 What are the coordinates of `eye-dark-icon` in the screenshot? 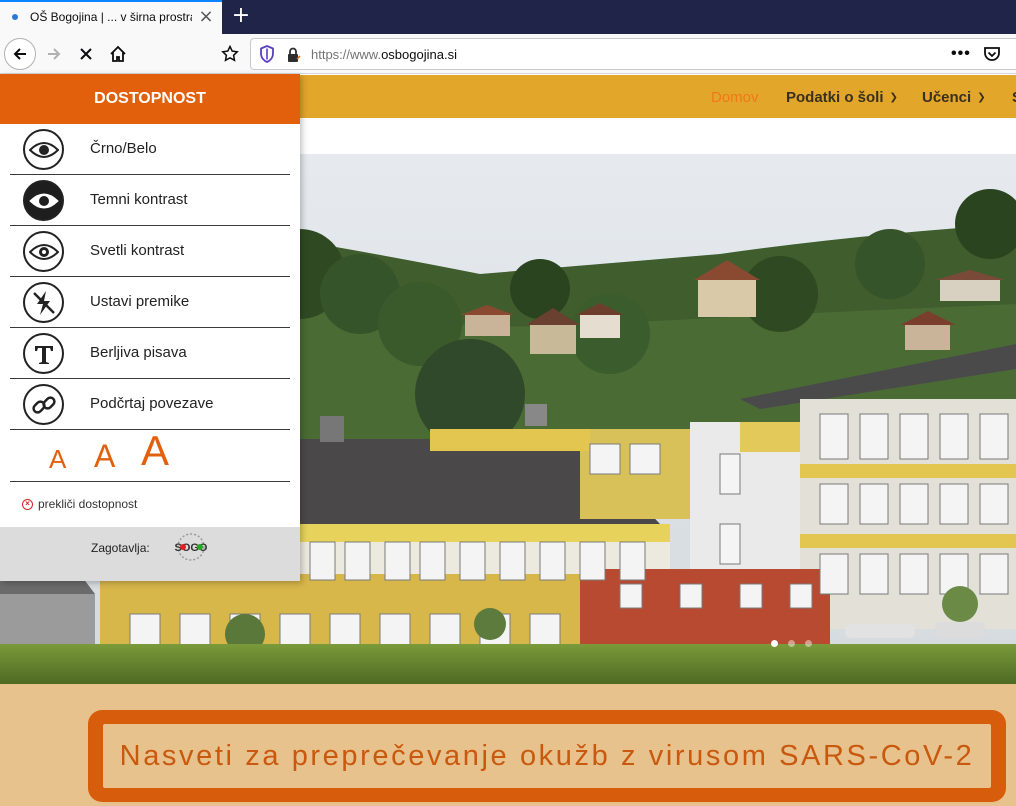 It's located at (43, 200).